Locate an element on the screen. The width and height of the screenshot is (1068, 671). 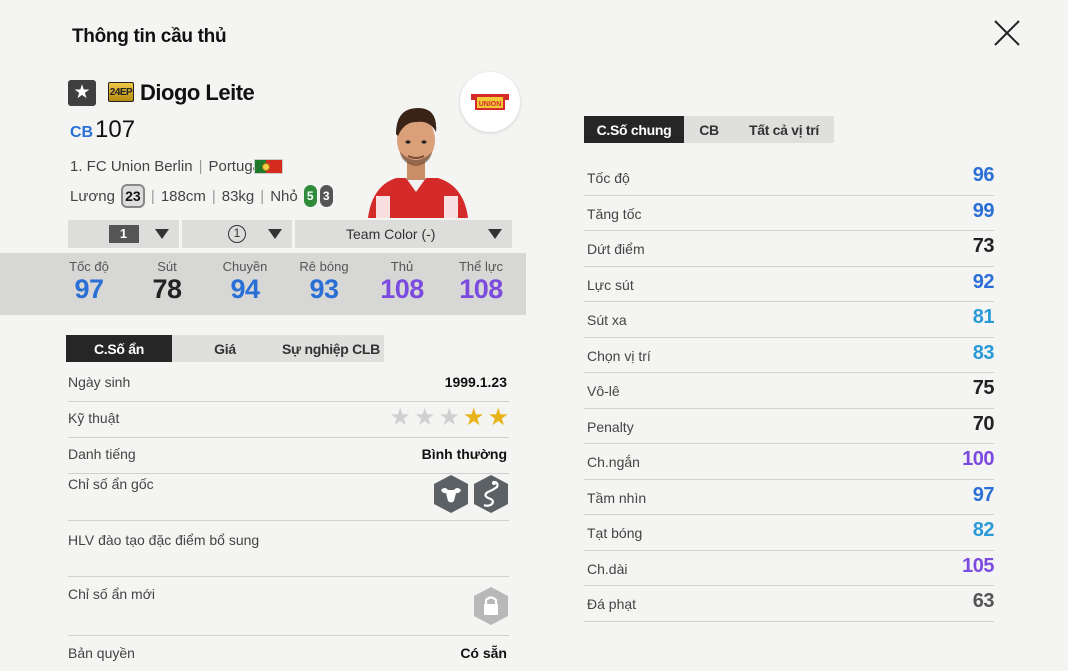
stat-value: 99 is located at coordinates (983, 210).